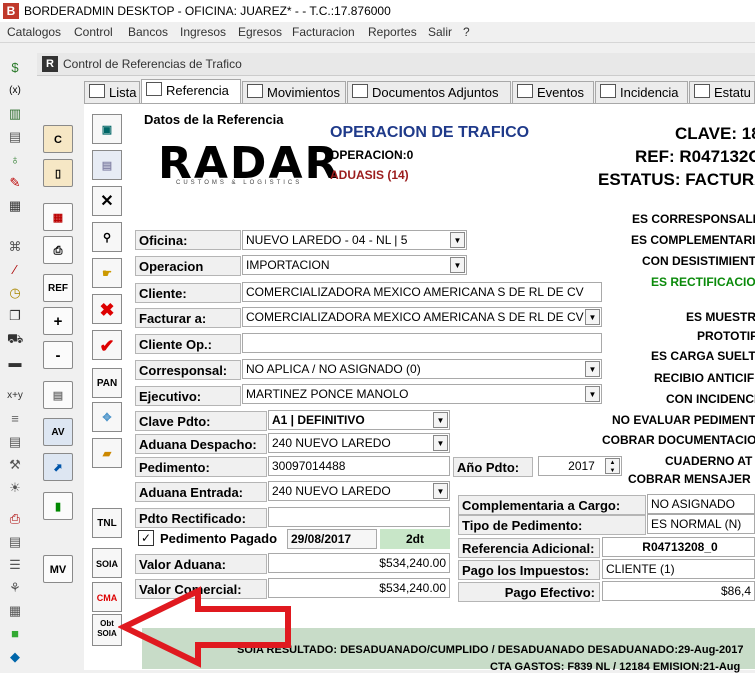 The width and height of the screenshot is (755, 673). What do you see at coordinates (15, 588) in the screenshot?
I see `tree-icon: ⚘` at bounding box center [15, 588].